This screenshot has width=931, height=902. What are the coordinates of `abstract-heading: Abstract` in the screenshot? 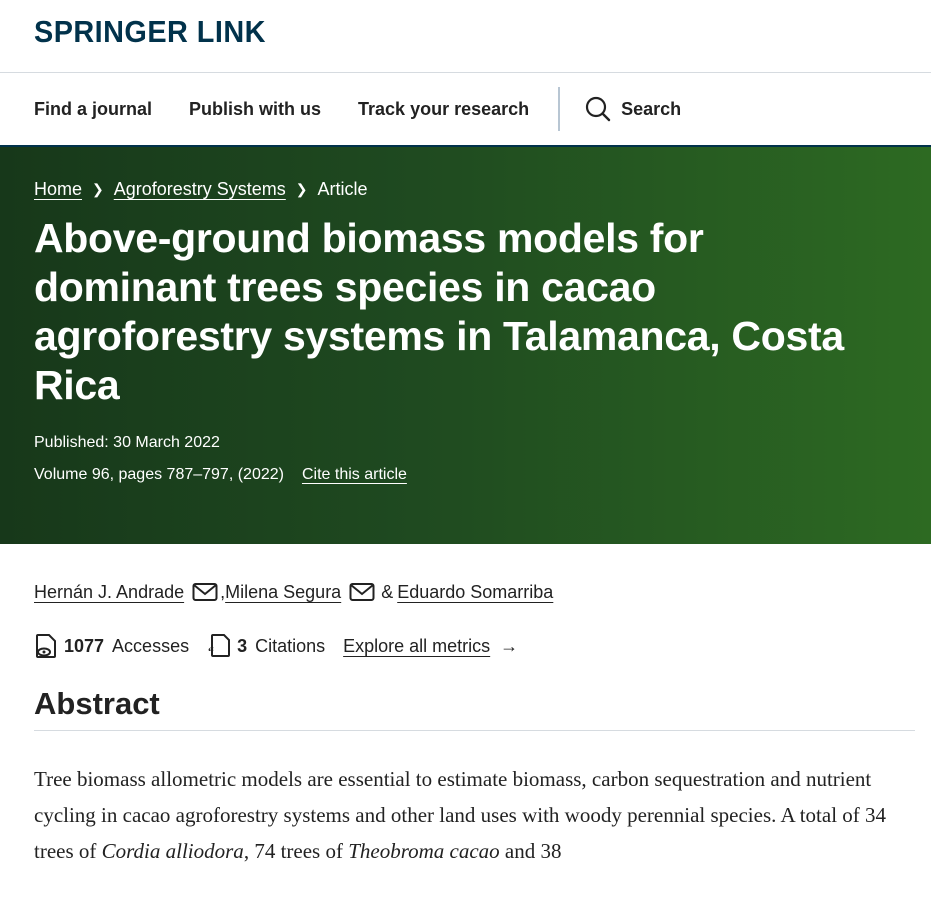 It's located at (474, 708).